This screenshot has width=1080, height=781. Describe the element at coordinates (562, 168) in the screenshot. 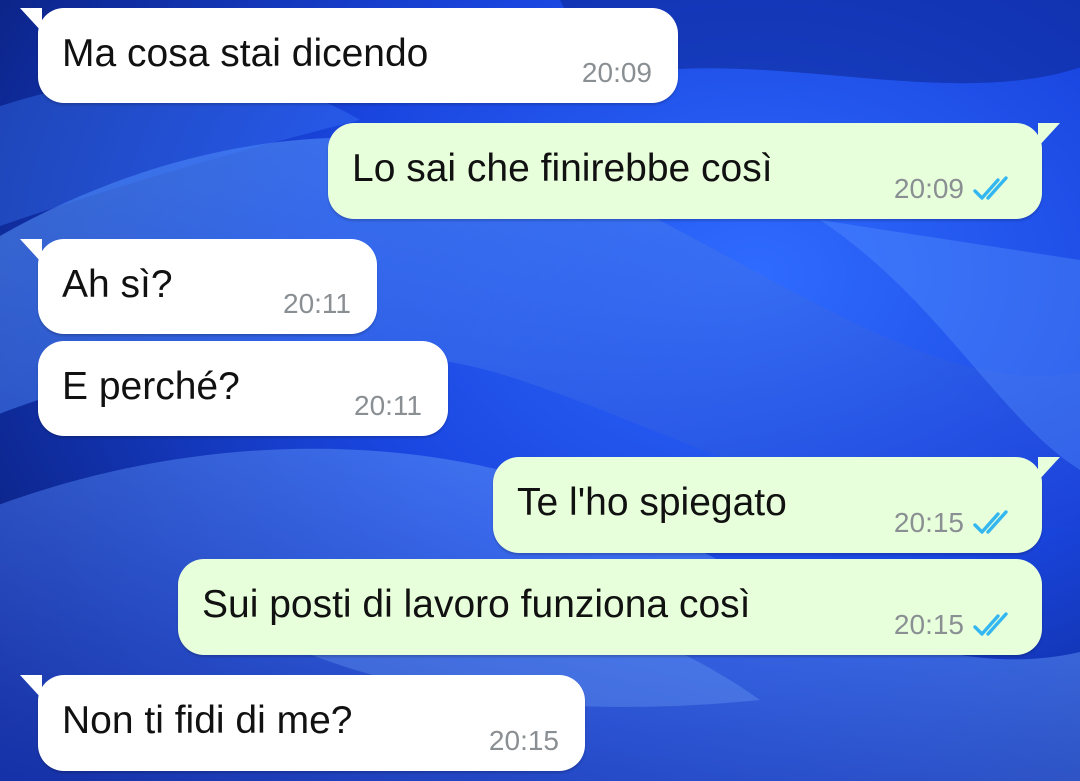

I see `message-text: Lo sai che finirebbe così` at that location.